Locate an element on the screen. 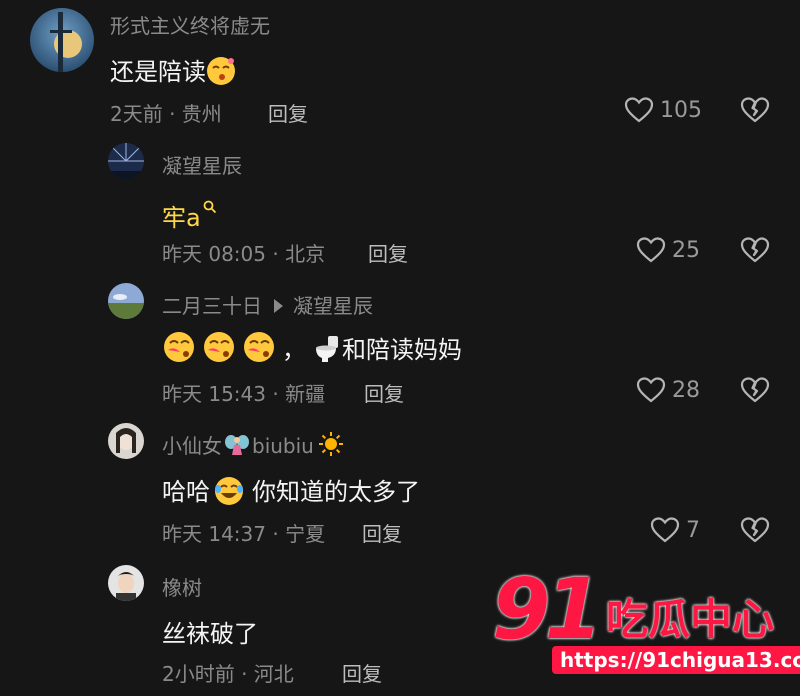 Image resolution: width=800 pixels, height=696 pixels. username: 二月三十日 凝望星辰 is located at coordinates (267, 304).